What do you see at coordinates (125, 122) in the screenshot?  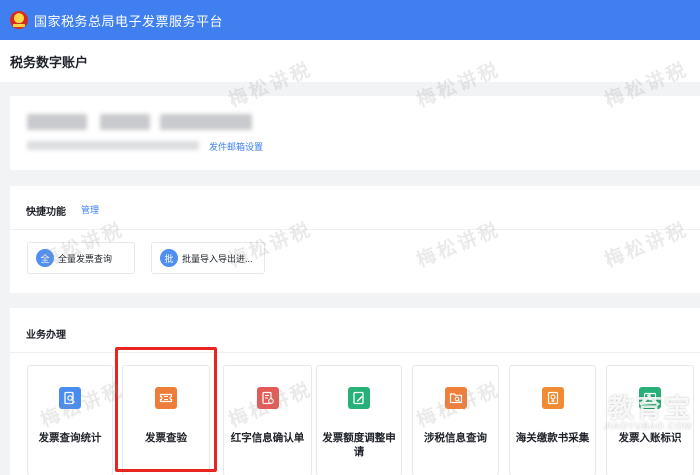 I see `blurred-taxid` at bounding box center [125, 122].